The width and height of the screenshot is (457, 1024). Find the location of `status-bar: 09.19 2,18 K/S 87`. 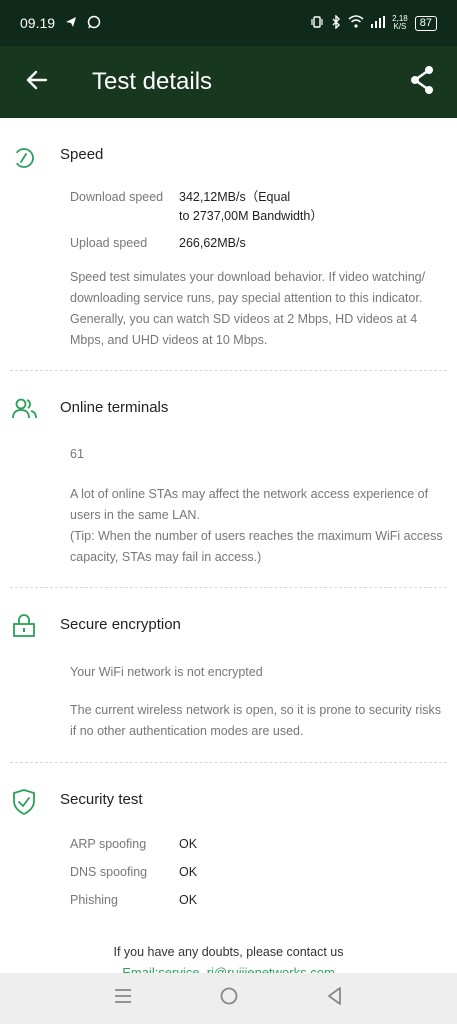

status-bar: 09.19 2,18 K/S 87 is located at coordinates (228, 23).